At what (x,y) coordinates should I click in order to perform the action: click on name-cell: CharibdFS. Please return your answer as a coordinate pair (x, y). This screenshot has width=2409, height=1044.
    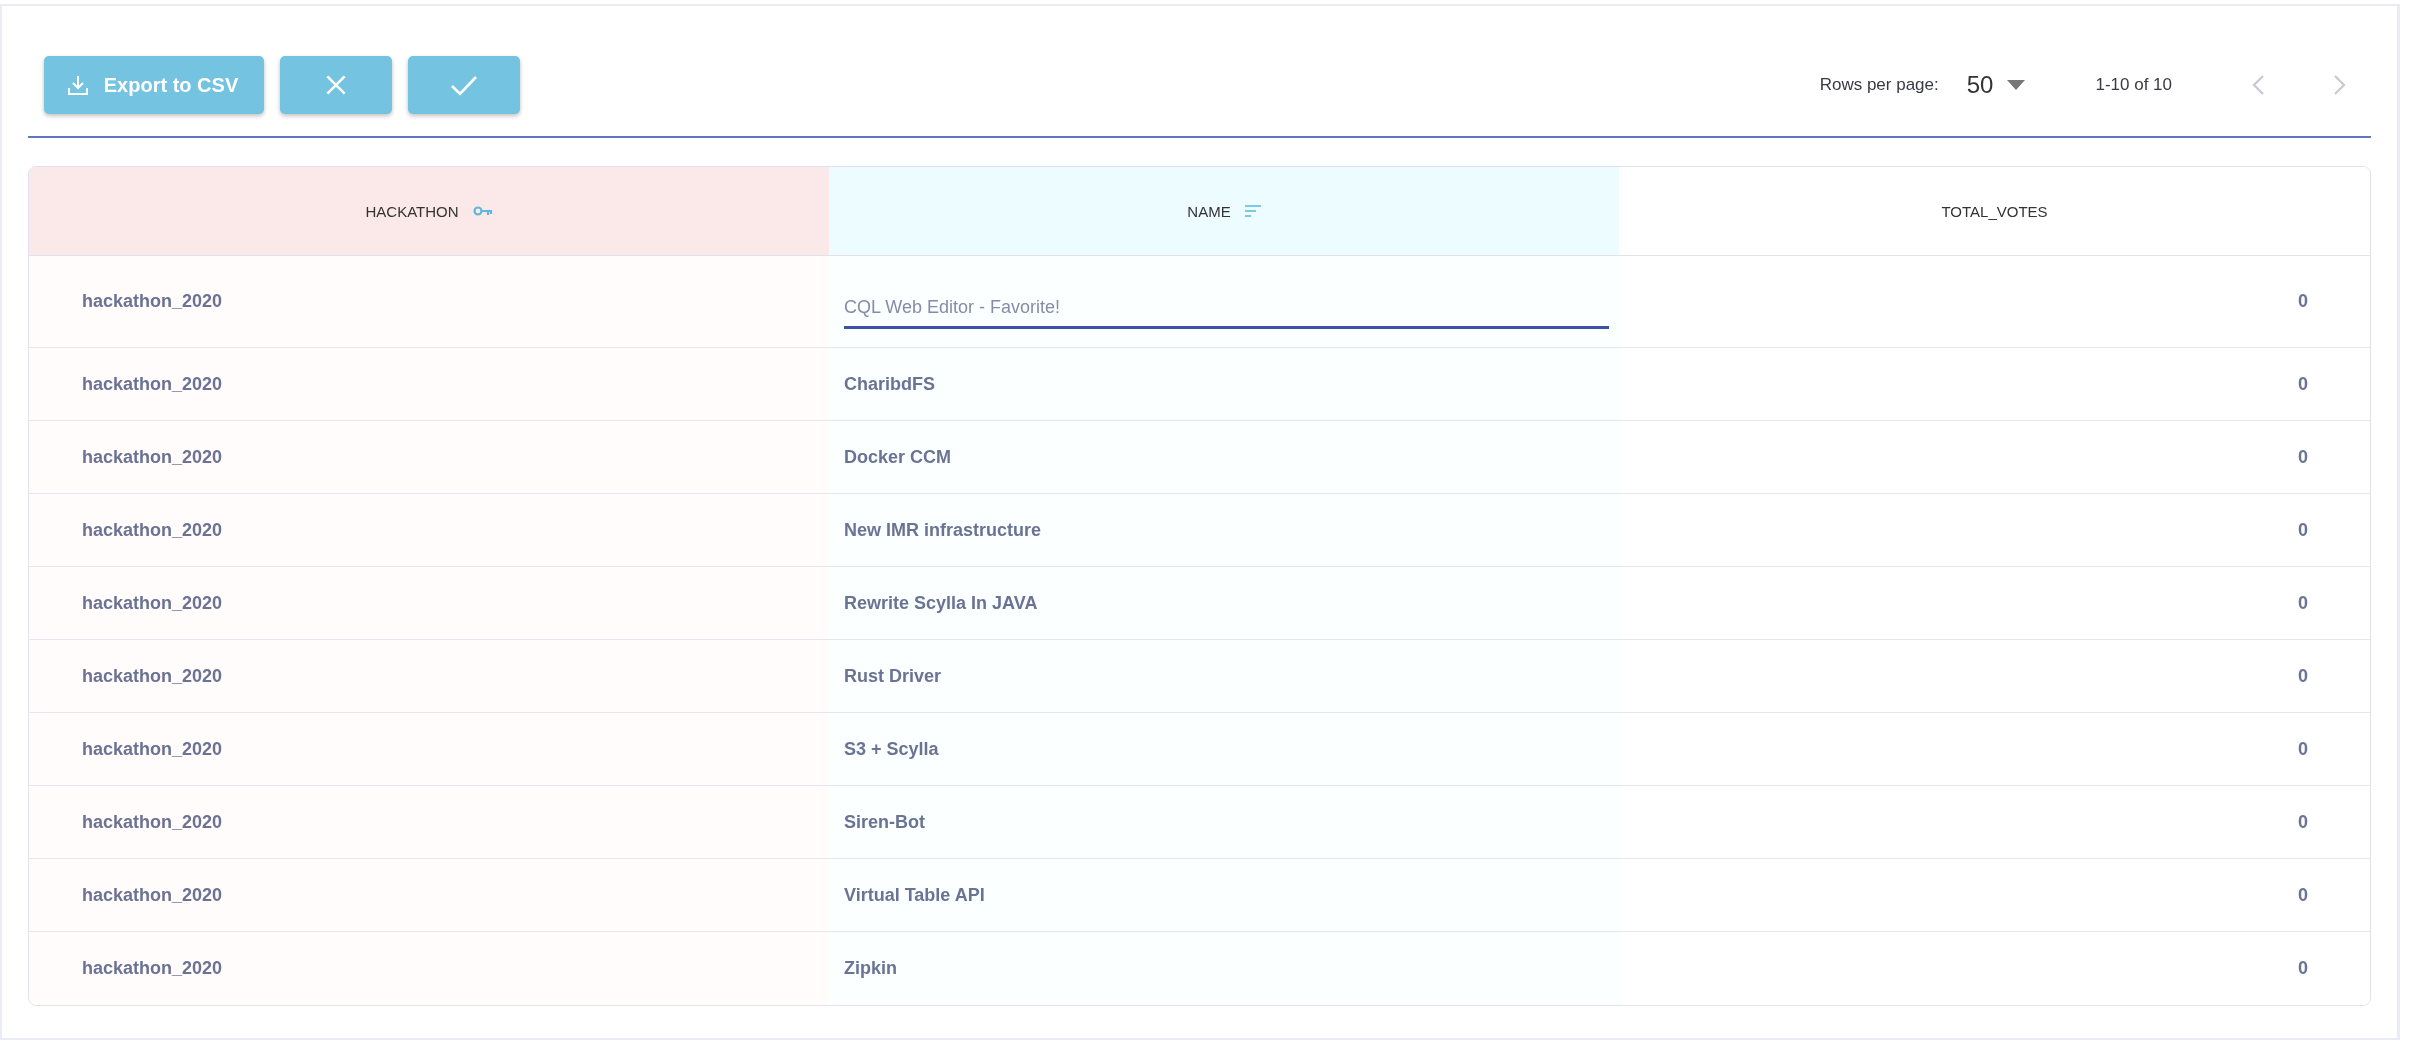
    Looking at the image, I should click on (889, 384).